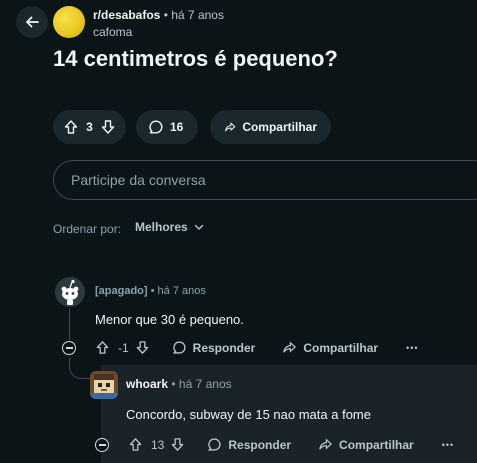  Describe the element at coordinates (112, 32) in the screenshot. I see `post-author: cafoma` at that location.